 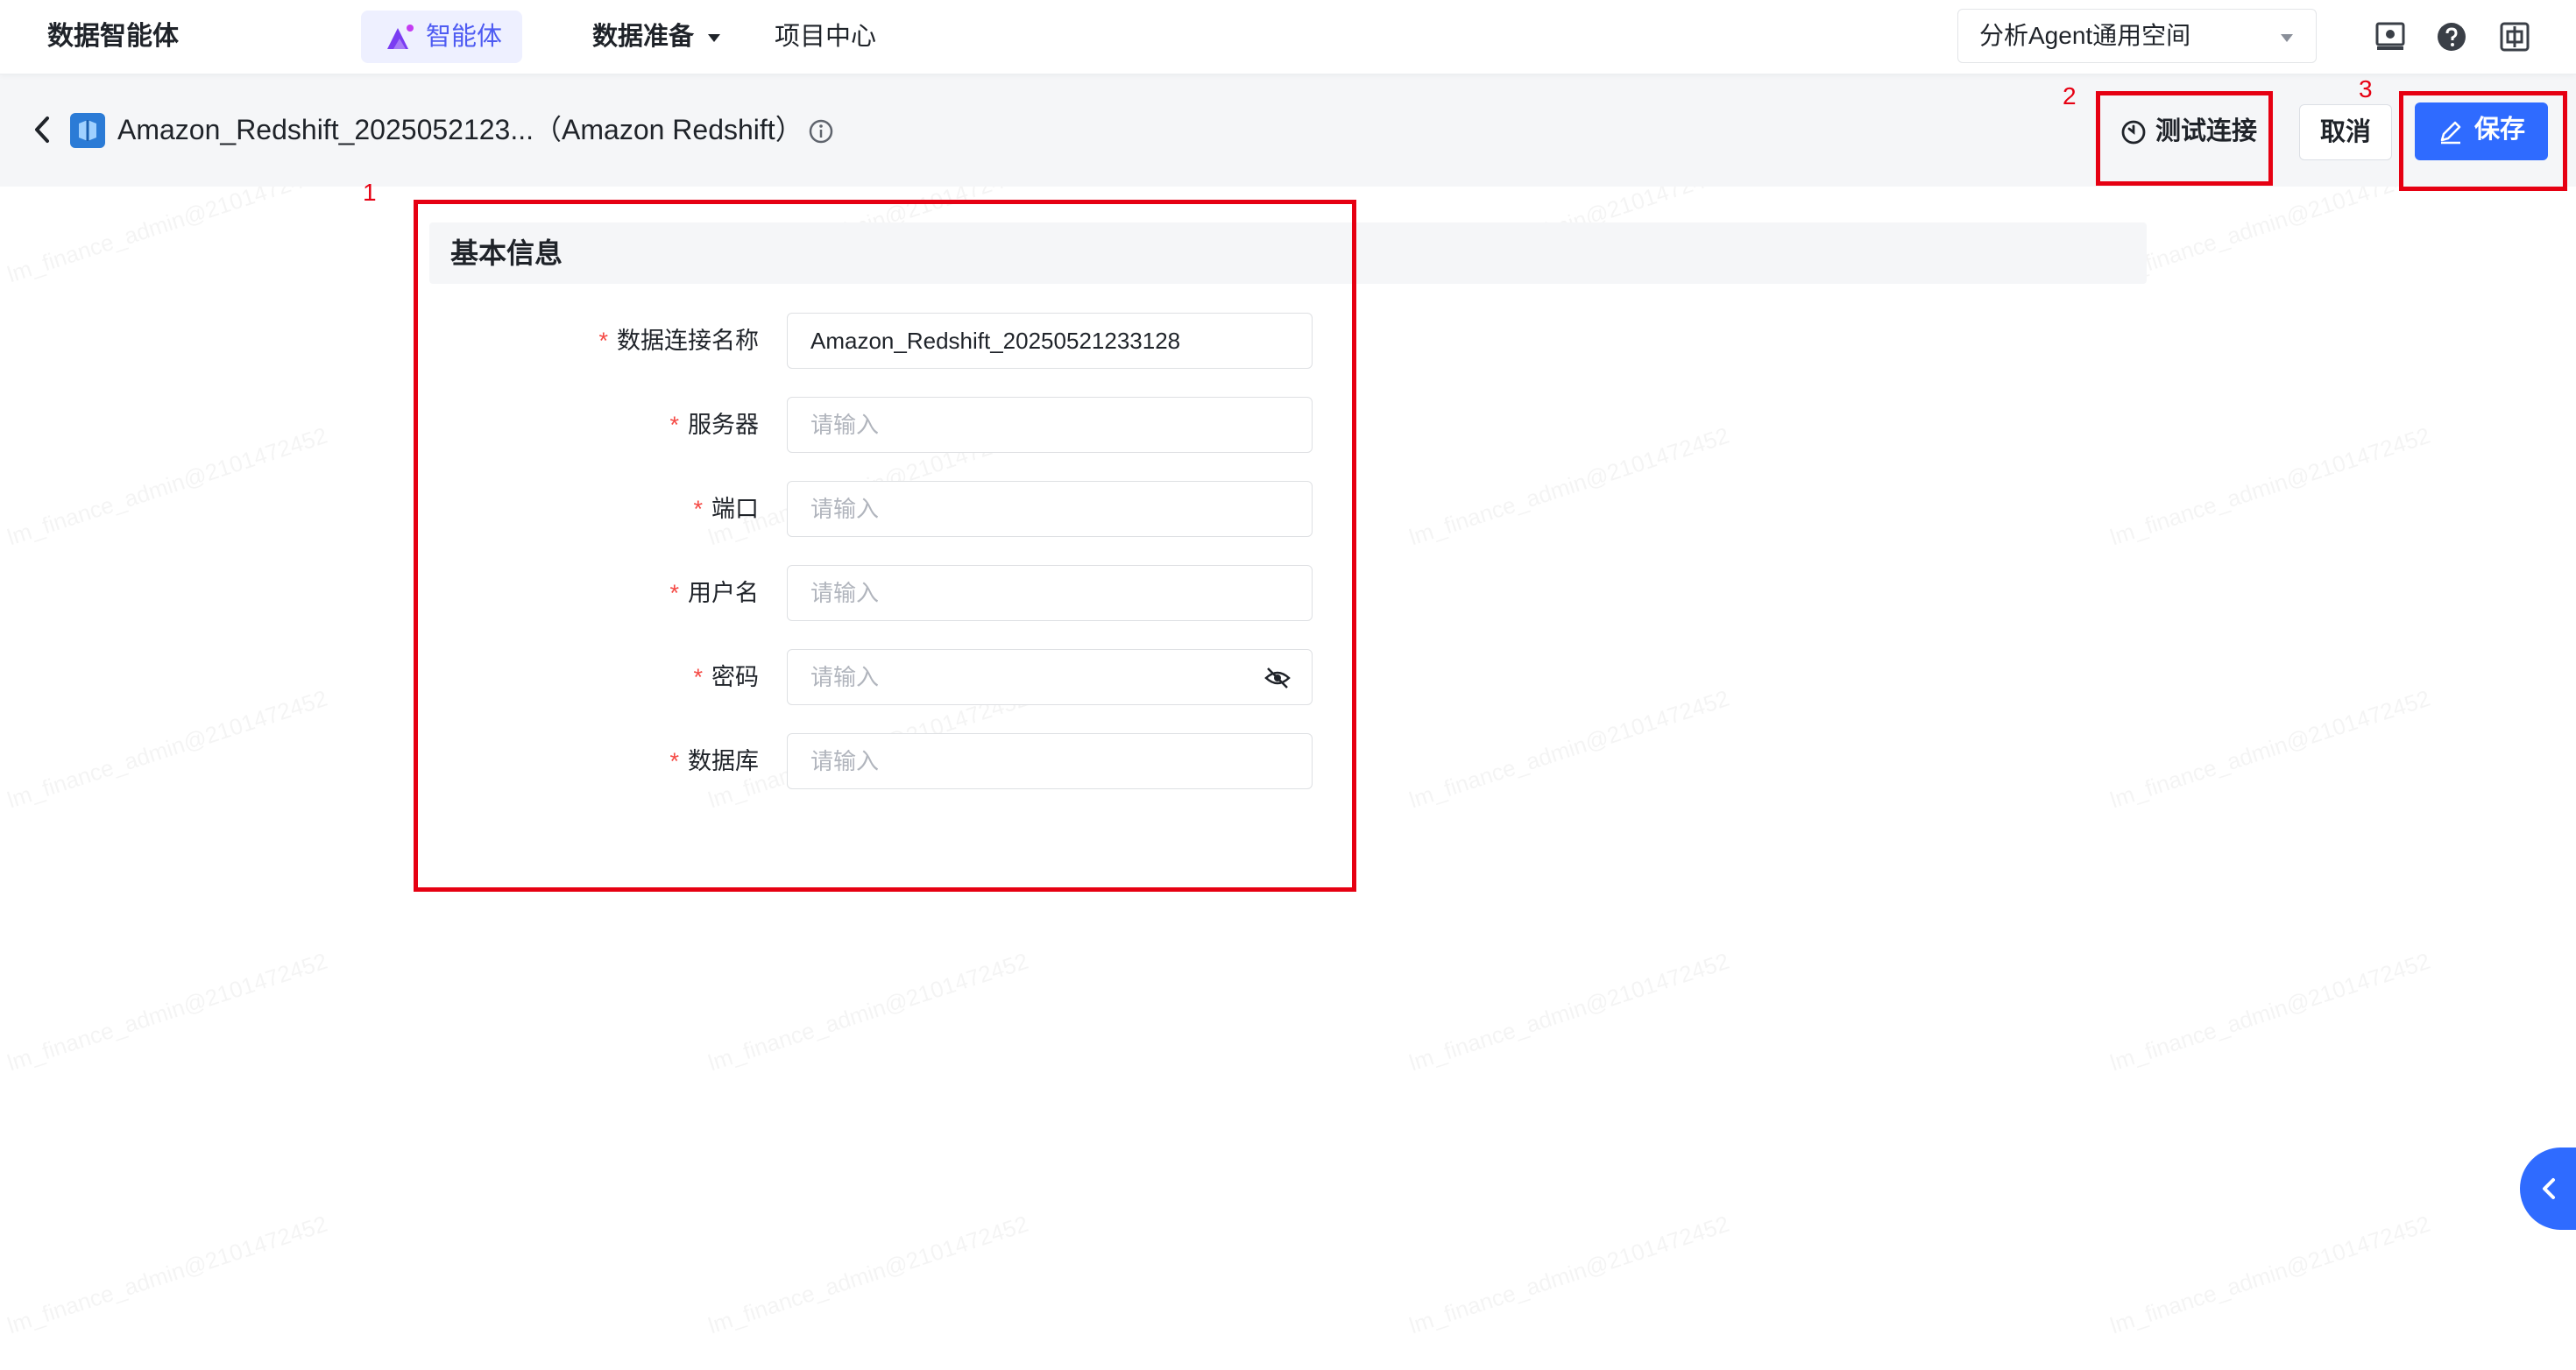 What do you see at coordinates (1288, 37) in the screenshot?
I see `top-nav: 数据智能体 智能体 数据准备 项目中心 分析Agent通用空间` at bounding box center [1288, 37].